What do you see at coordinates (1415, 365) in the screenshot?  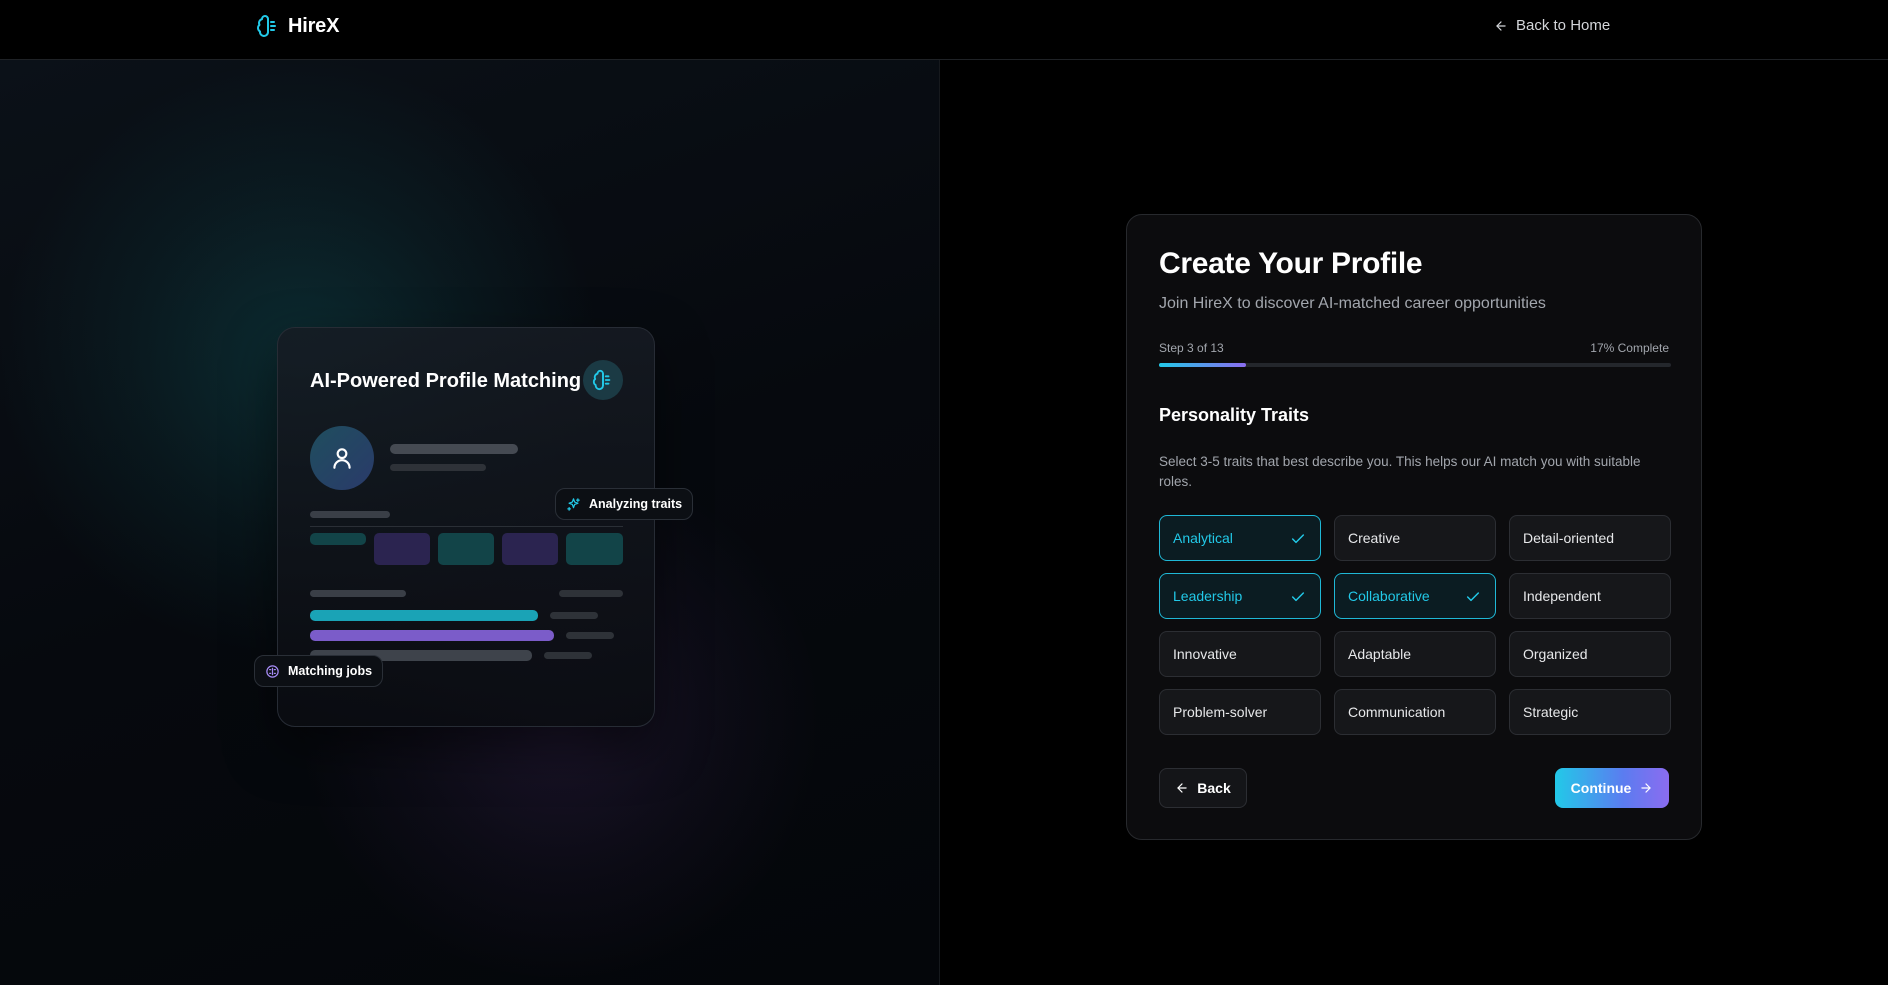 I see `progress-bar` at bounding box center [1415, 365].